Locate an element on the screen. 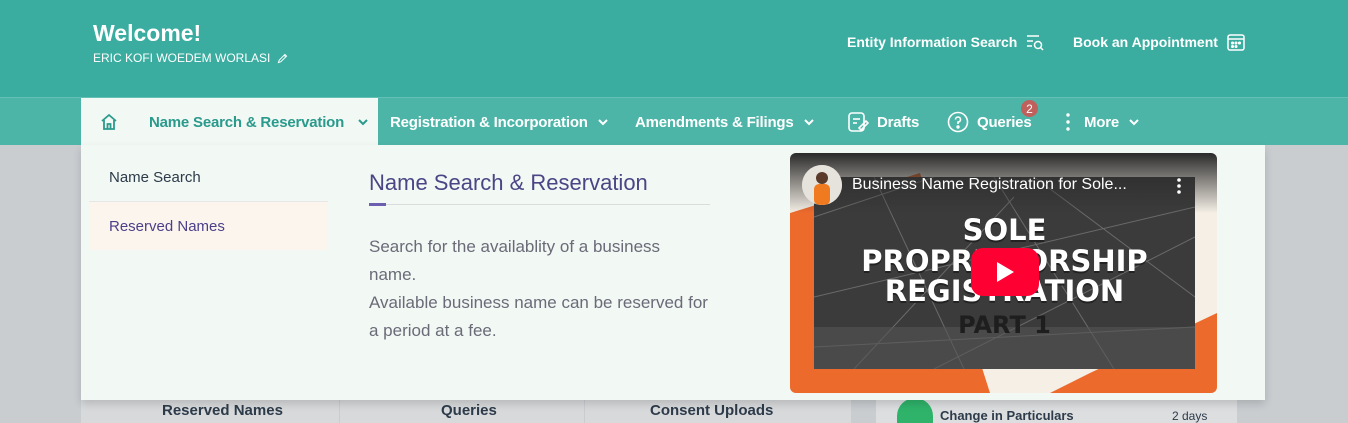 The image size is (1348, 423). queries-card-label: Queries is located at coordinates (469, 410).